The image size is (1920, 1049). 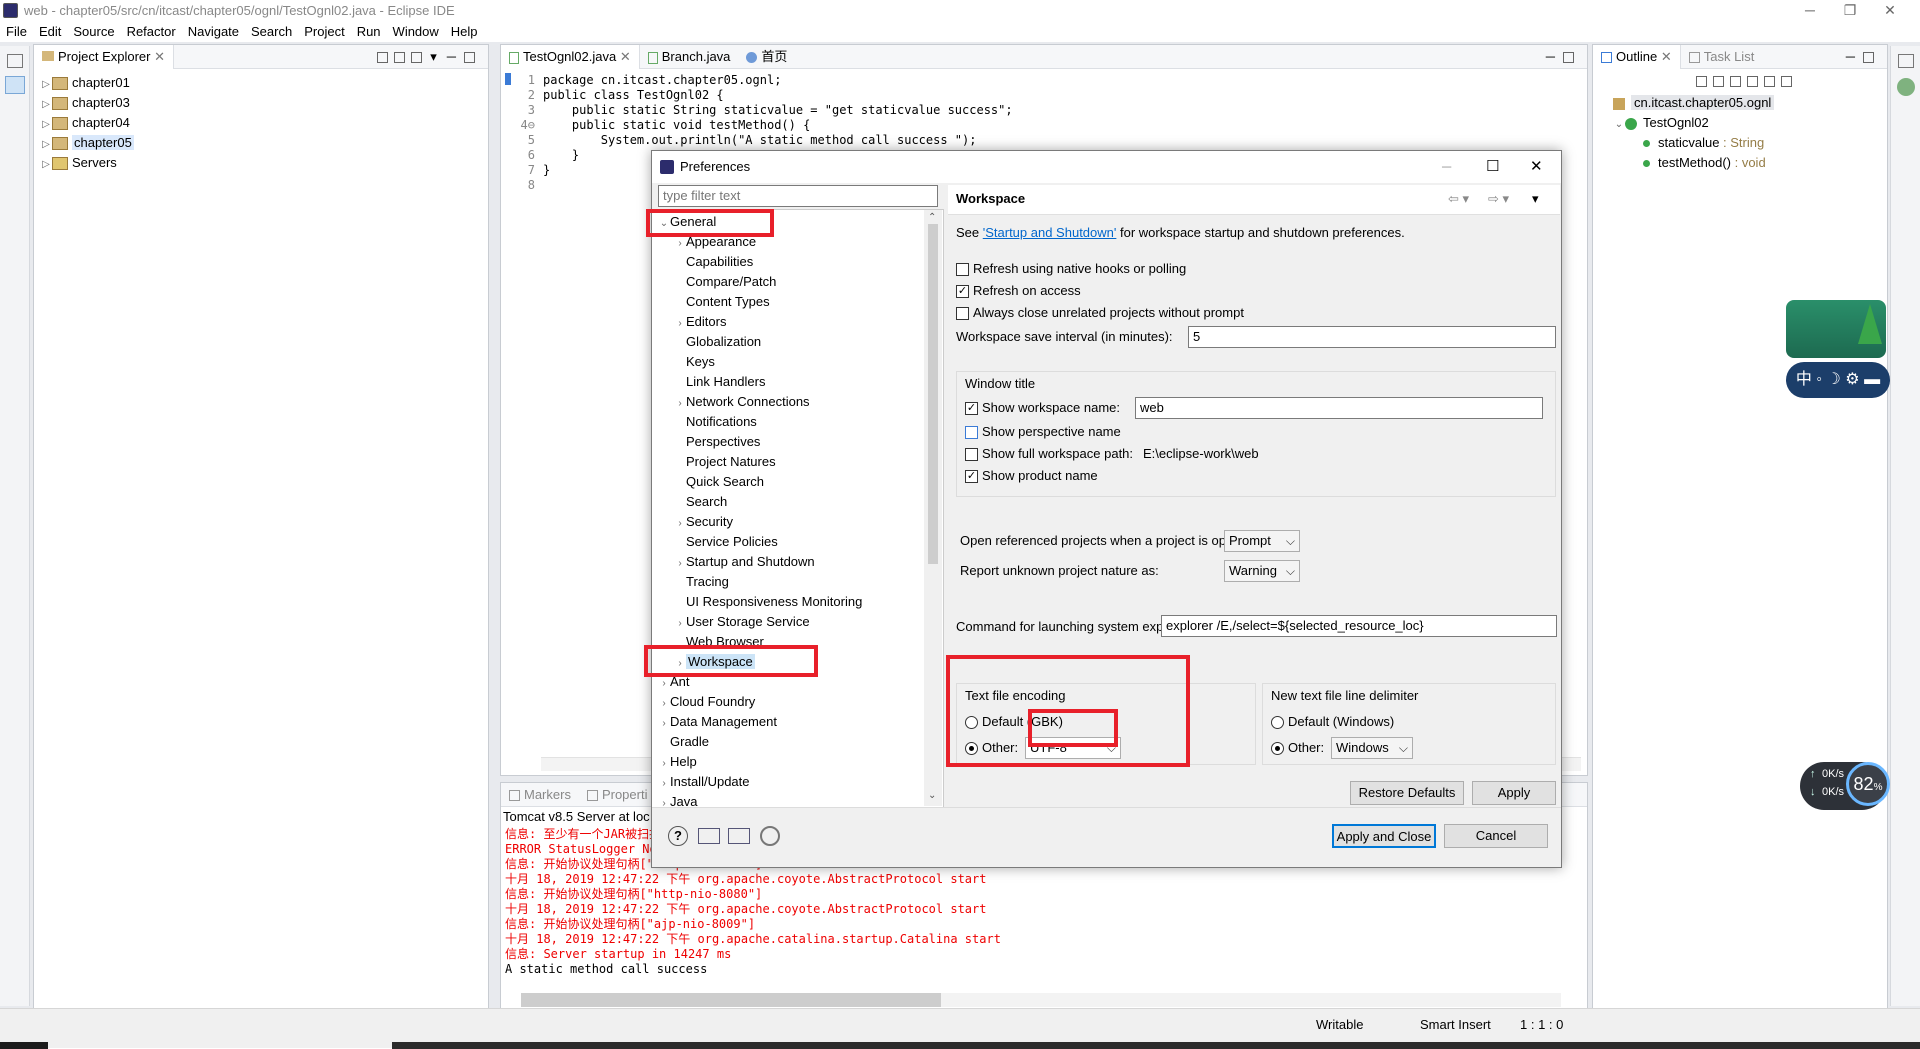 What do you see at coordinates (151, 32) in the screenshot?
I see `menu-refactor: Refactor` at bounding box center [151, 32].